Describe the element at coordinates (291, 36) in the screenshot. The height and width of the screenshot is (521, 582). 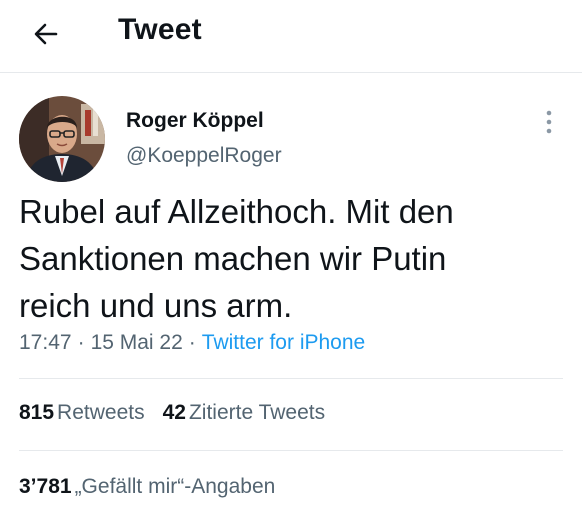
I see `top-bar: Tweet` at that location.